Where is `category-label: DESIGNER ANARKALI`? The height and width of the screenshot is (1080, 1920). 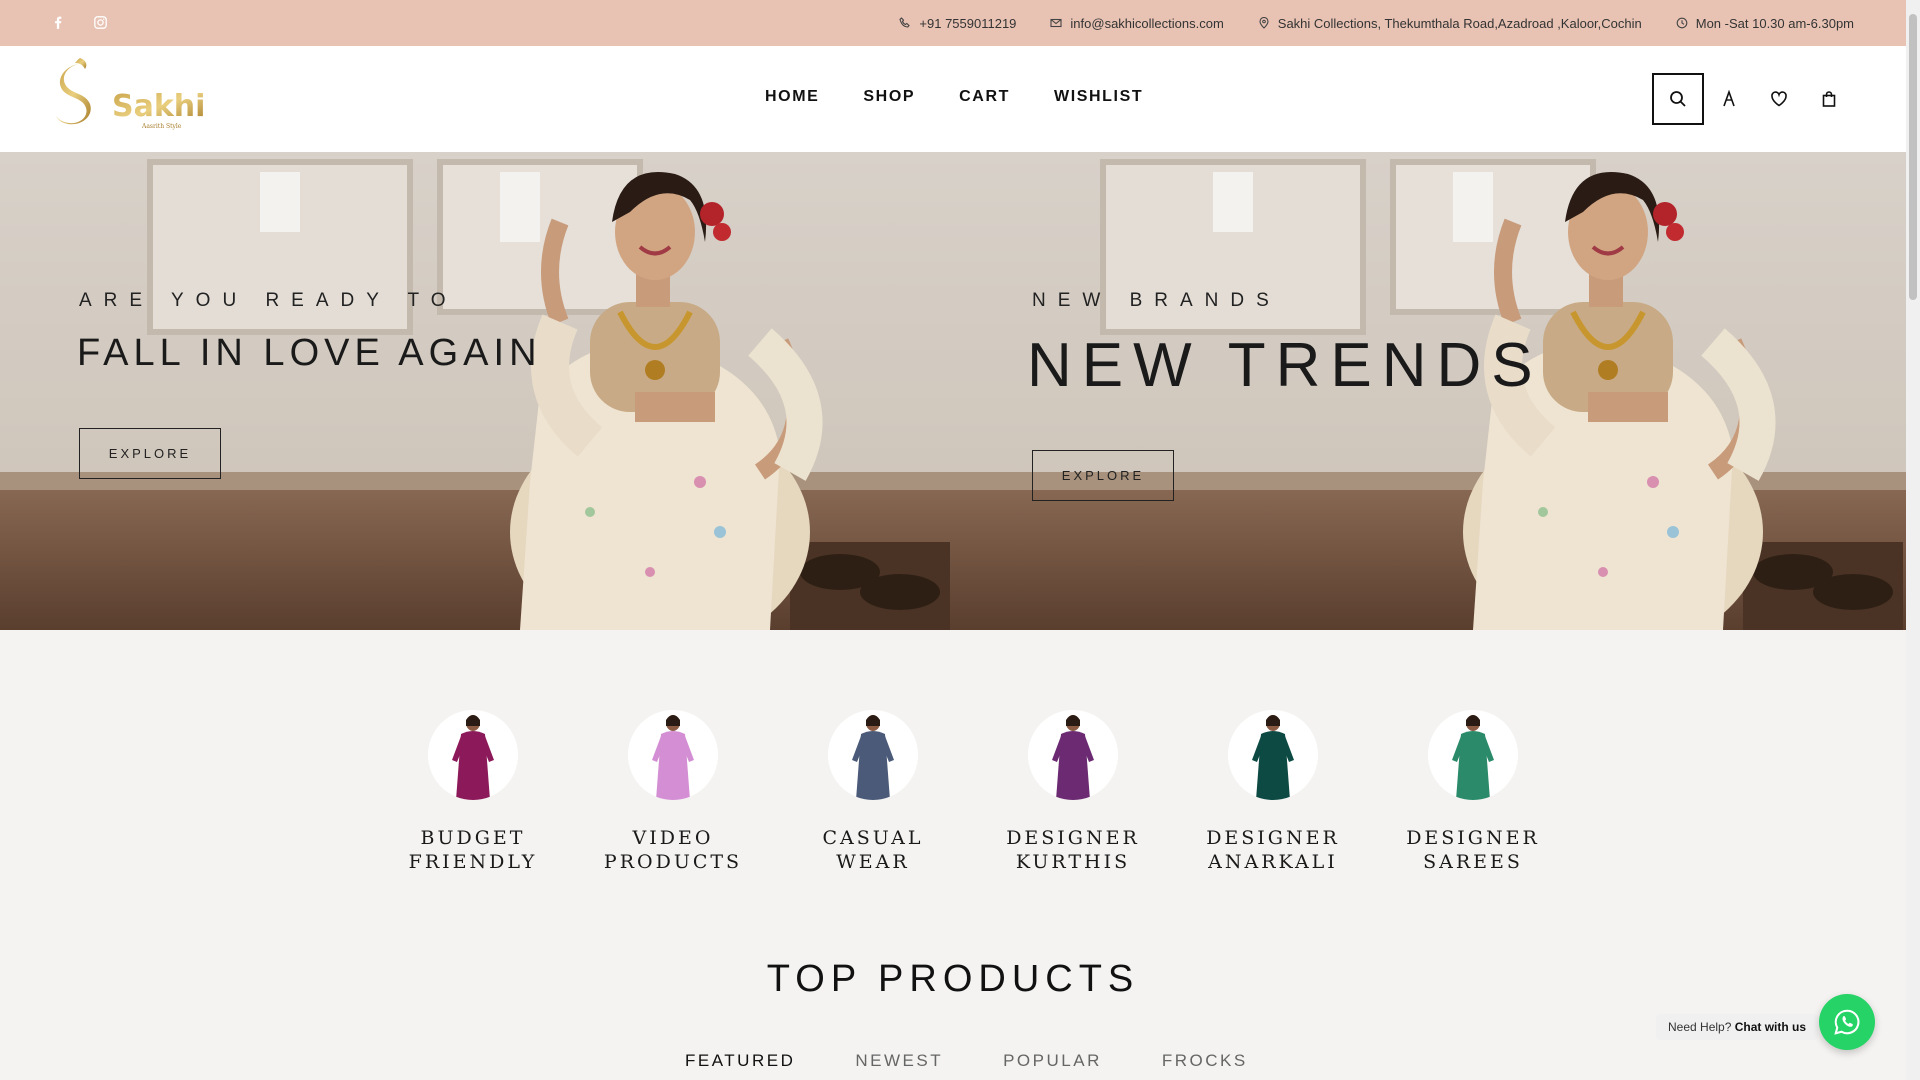 category-label: DESIGNER ANARKALI is located at coordinates (1273, 850).